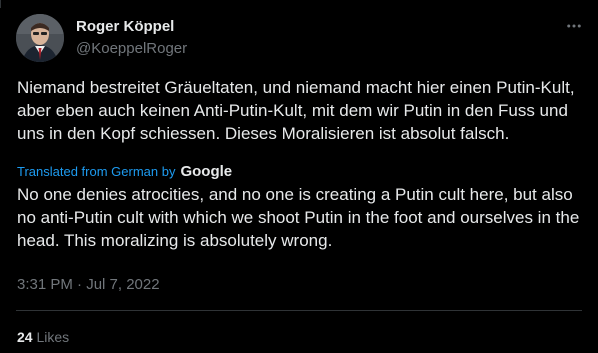  I want to click on likes-count: 24, so click(25, 337).